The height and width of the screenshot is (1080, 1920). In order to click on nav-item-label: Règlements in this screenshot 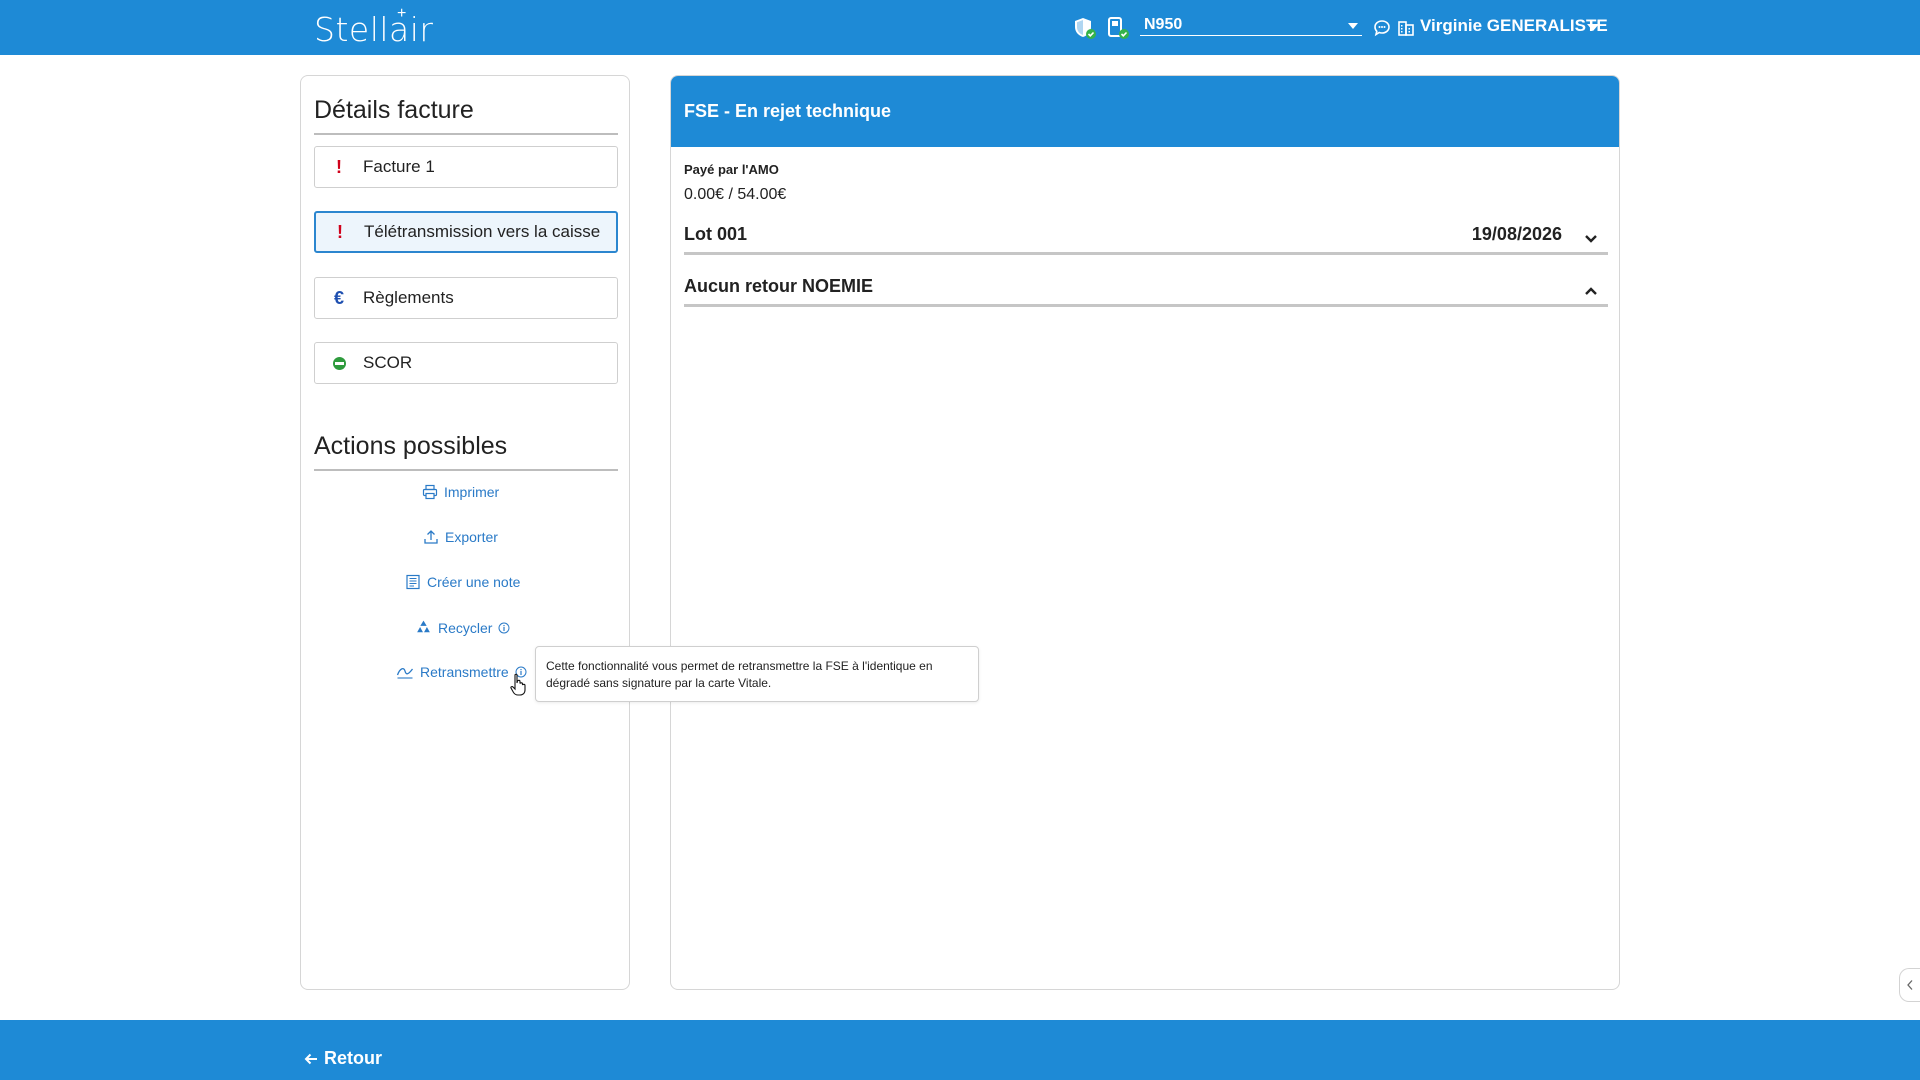, I will do `click(408, 297)`.